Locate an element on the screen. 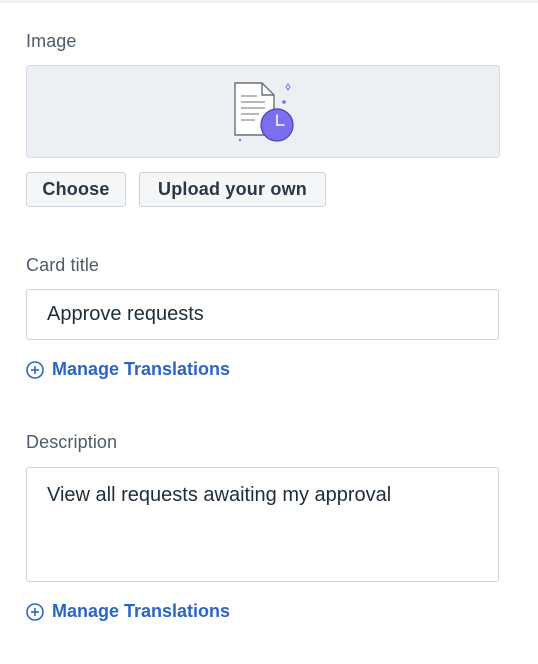  choose-button: Choose is located at coordinates (76, 189).